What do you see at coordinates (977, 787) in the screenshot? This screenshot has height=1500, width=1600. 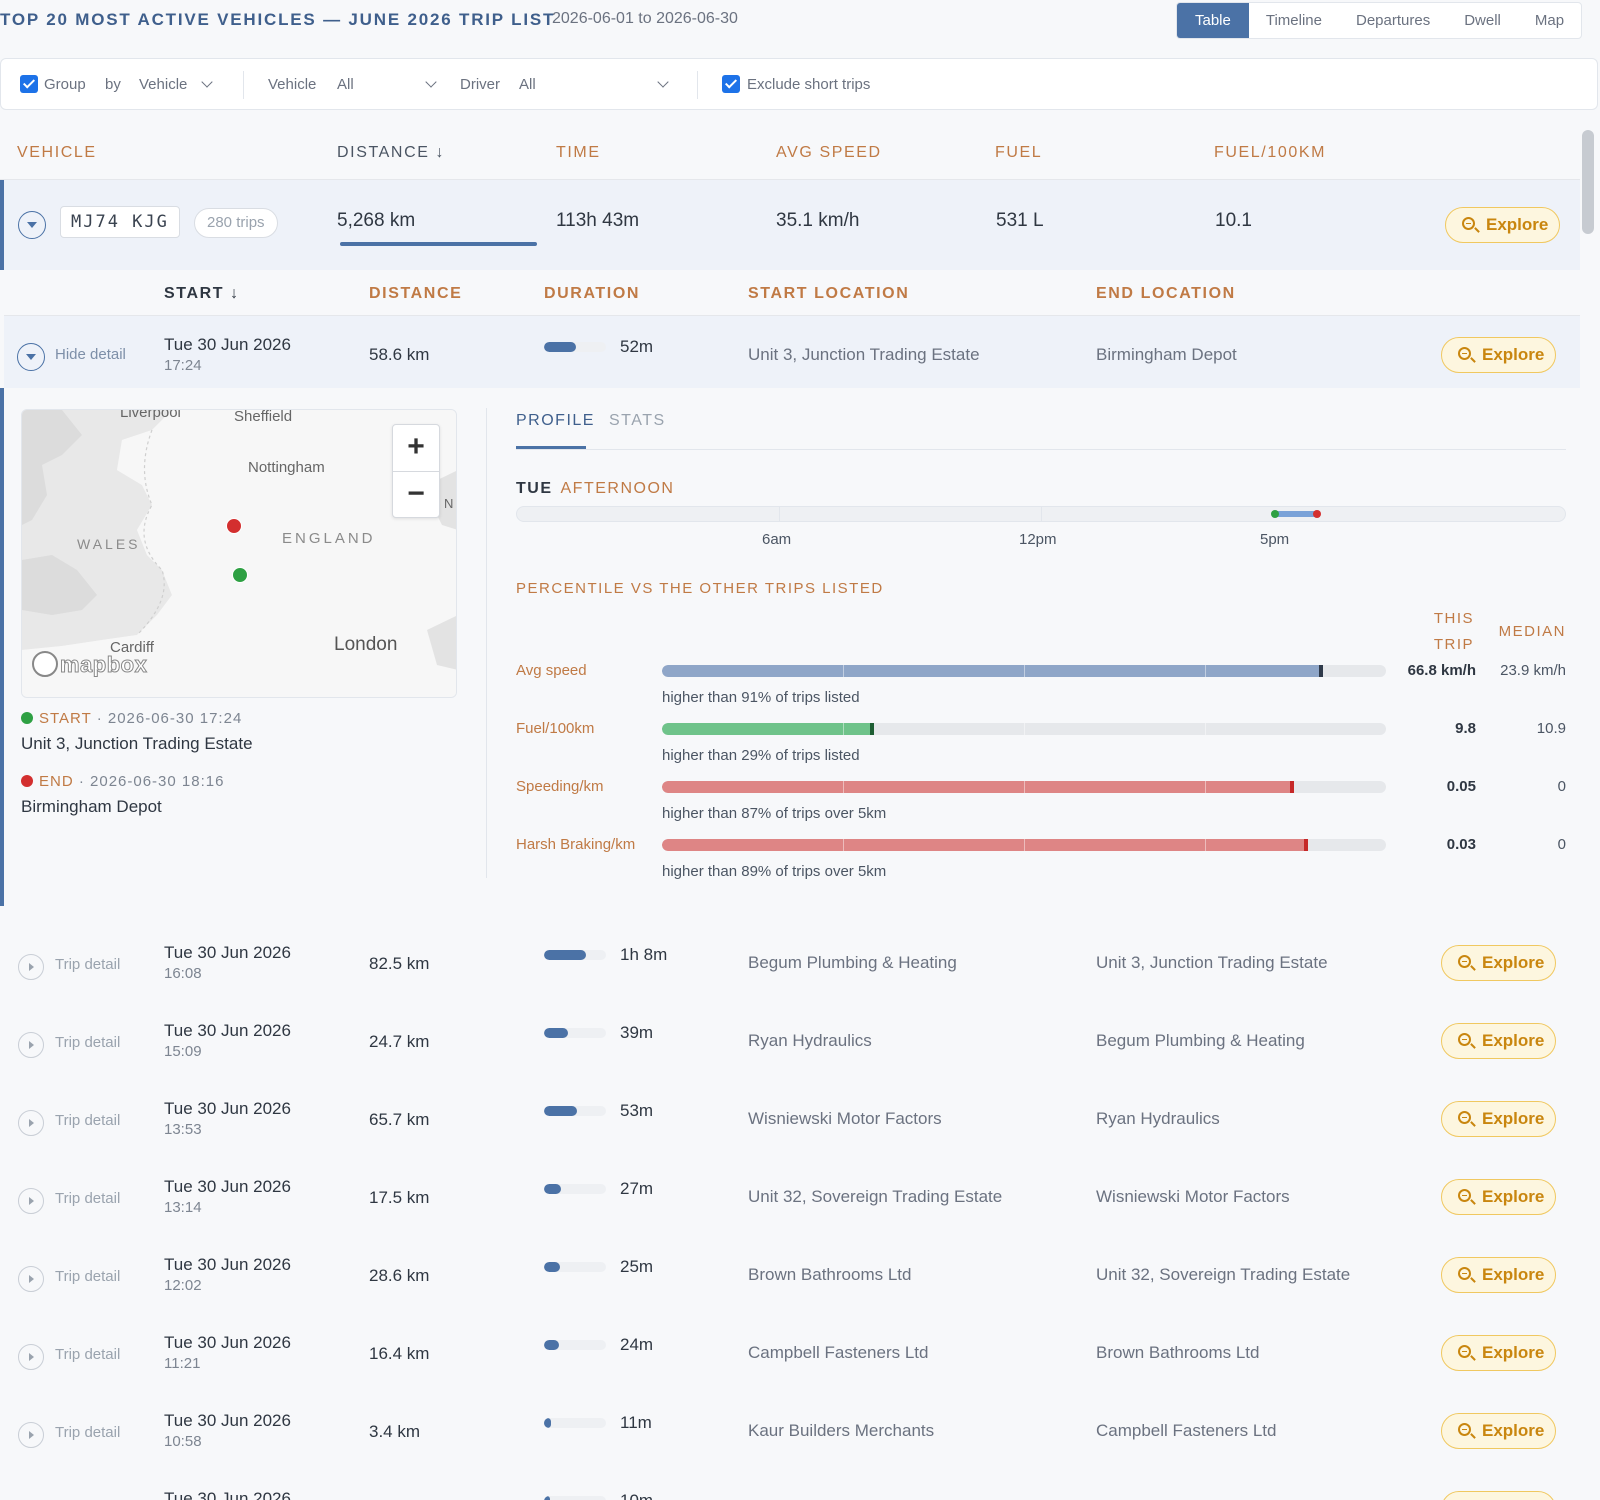 I see `percentile-bar-fill` at bounding box center [977, 787].